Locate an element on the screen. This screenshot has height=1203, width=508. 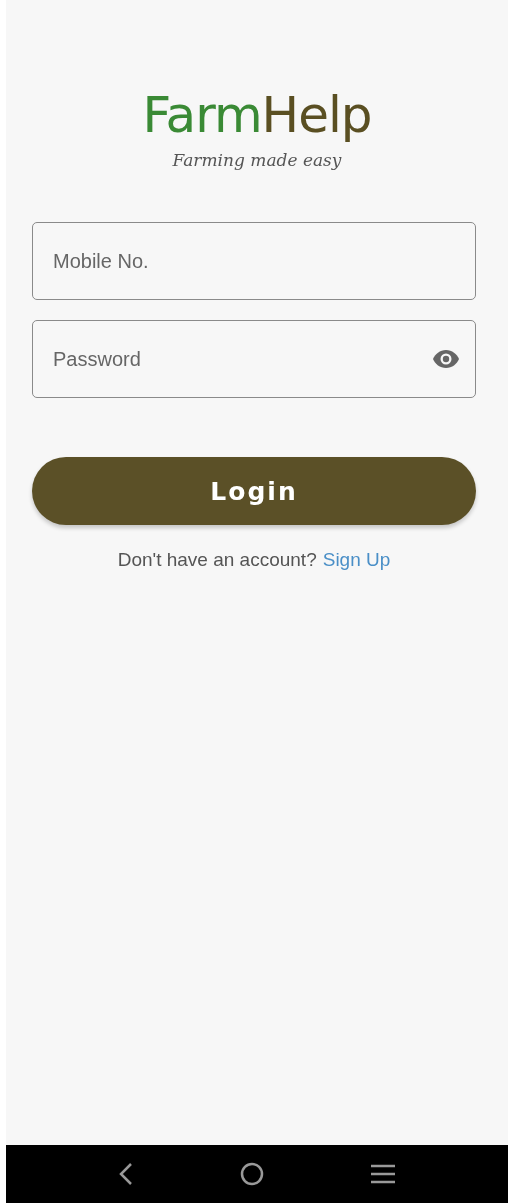
signup-prompt: Don't have an account? is located at coordinates (217, 560).